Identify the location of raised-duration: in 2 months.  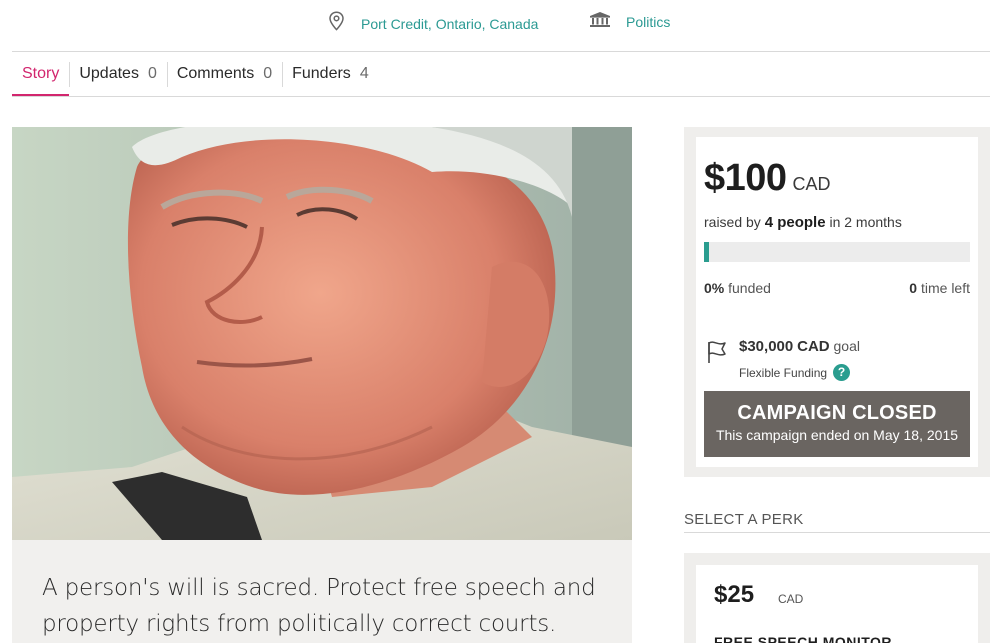
(865, 222).